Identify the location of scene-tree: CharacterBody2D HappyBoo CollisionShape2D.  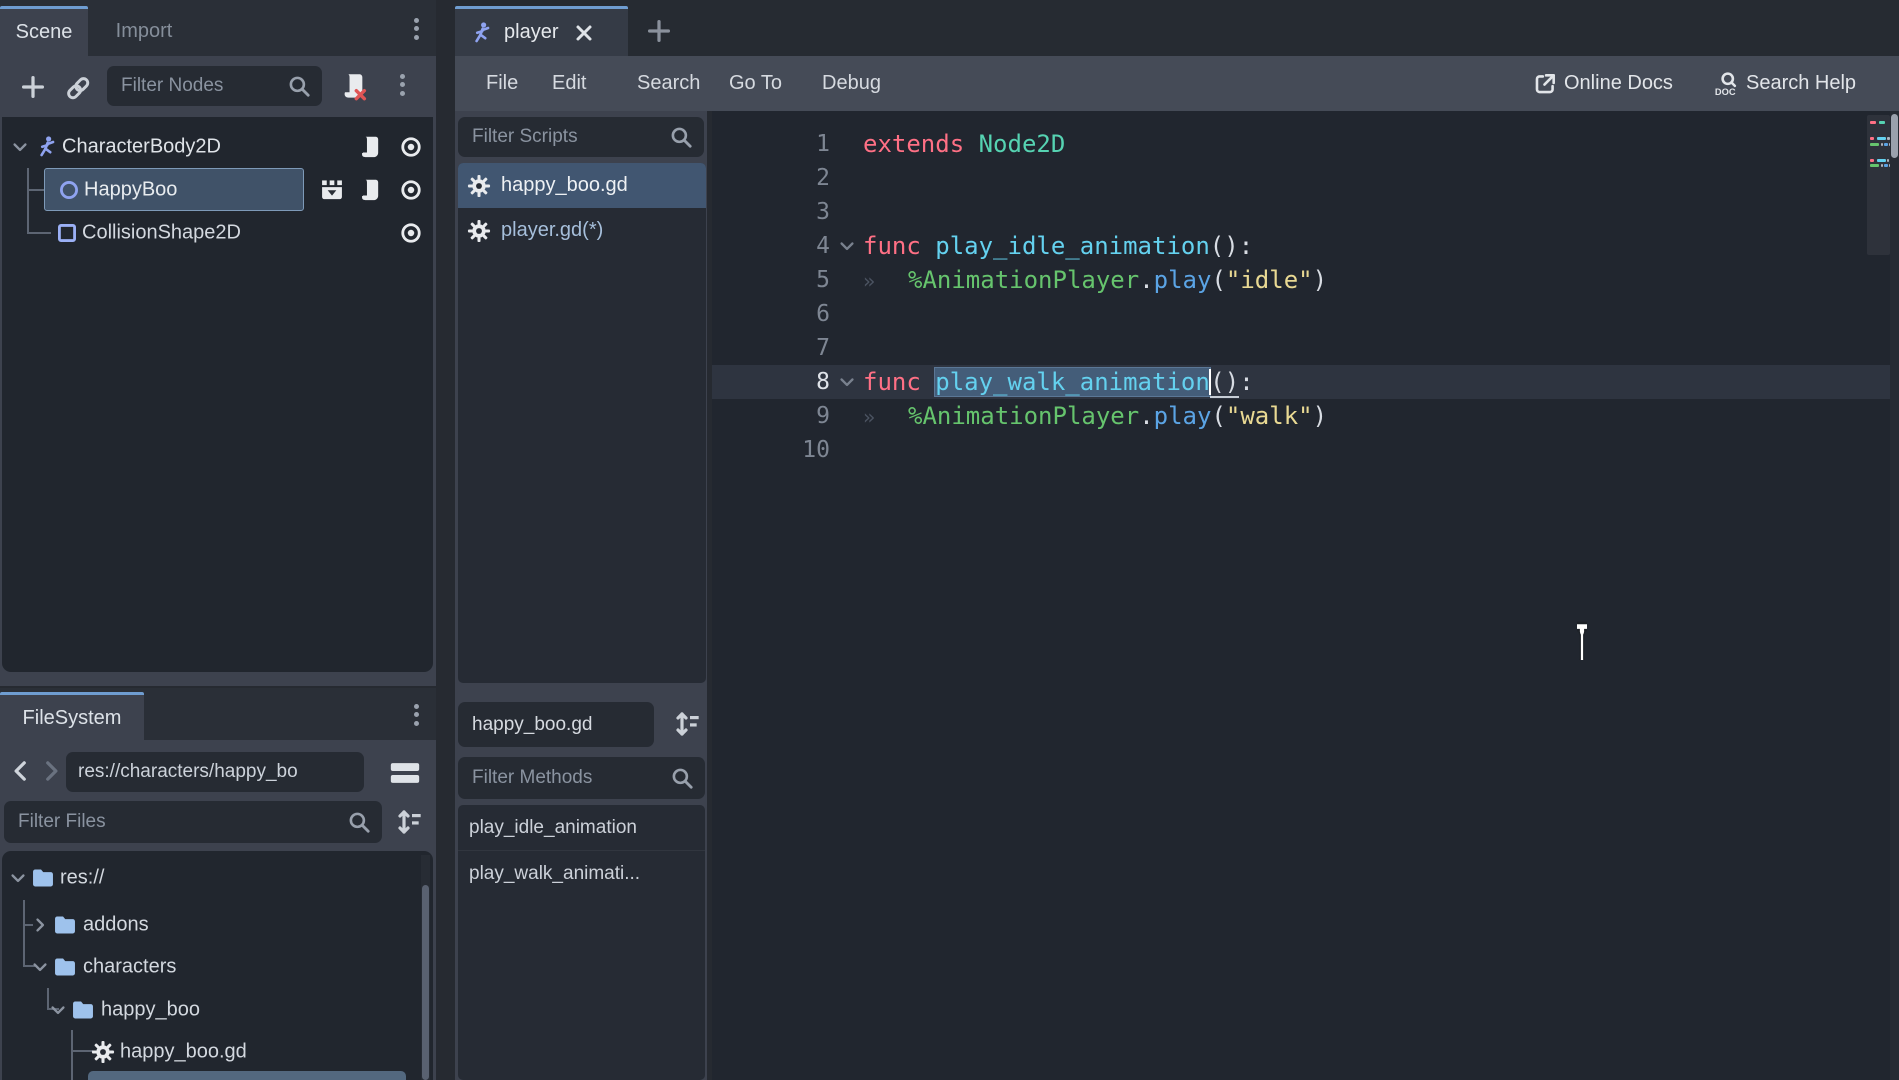
(217, 394).